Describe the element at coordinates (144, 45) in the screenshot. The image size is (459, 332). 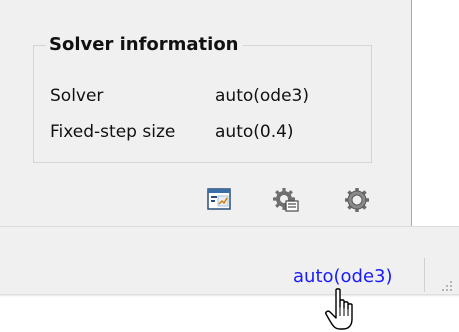
I see `solver-info-title: Solver information` at that location.